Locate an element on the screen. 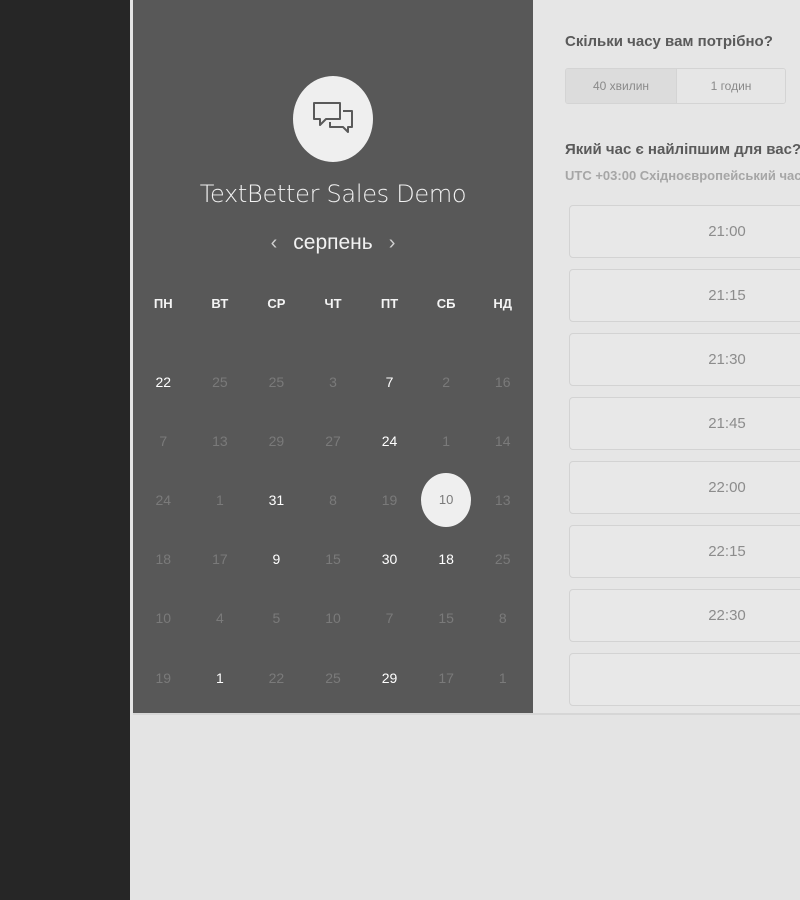 The height and width of the screenshot is (900, 800). chevron-right-icon: › is located at coordinates (392, 243).